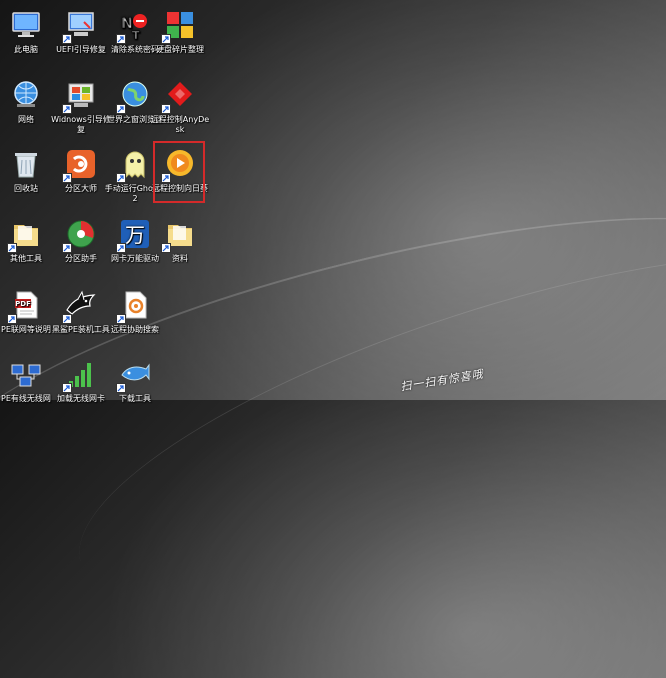 The height and width of the screenshot is (678, 666). Describe the element at coordinates (80, 165) in the screenshot. I see `partition-master-icon` at that location.